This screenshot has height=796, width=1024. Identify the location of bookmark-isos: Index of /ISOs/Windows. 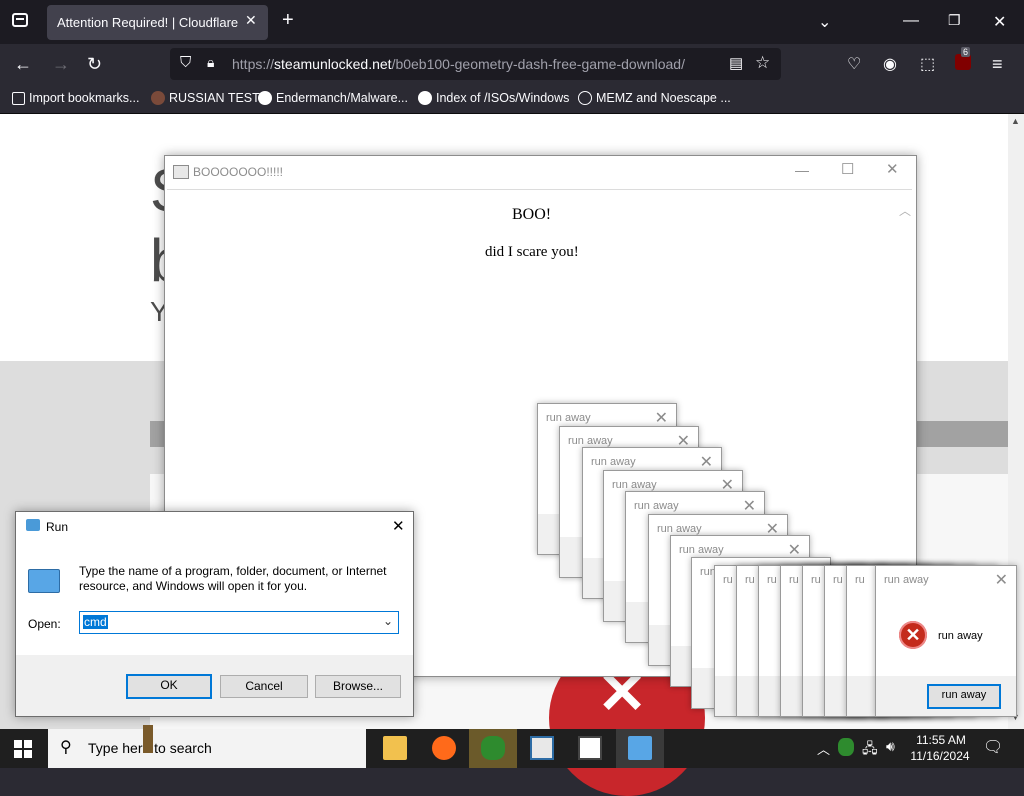
(493, 98).